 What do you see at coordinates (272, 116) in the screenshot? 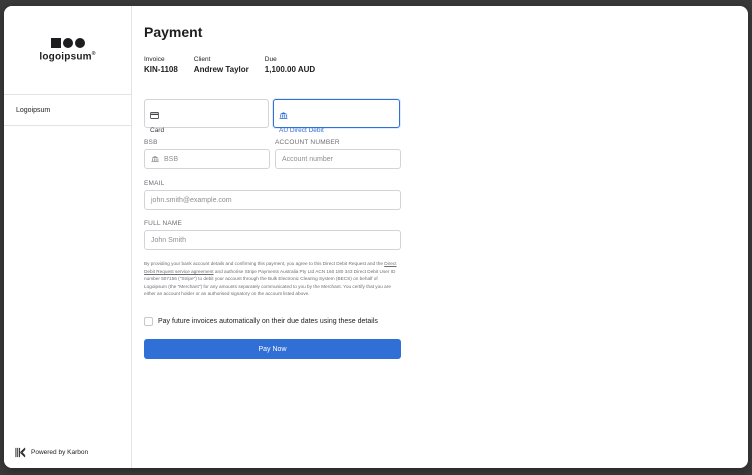
I see `payment-method-tabs: Card AU Direct Debit` at bounding box center [272, 116].